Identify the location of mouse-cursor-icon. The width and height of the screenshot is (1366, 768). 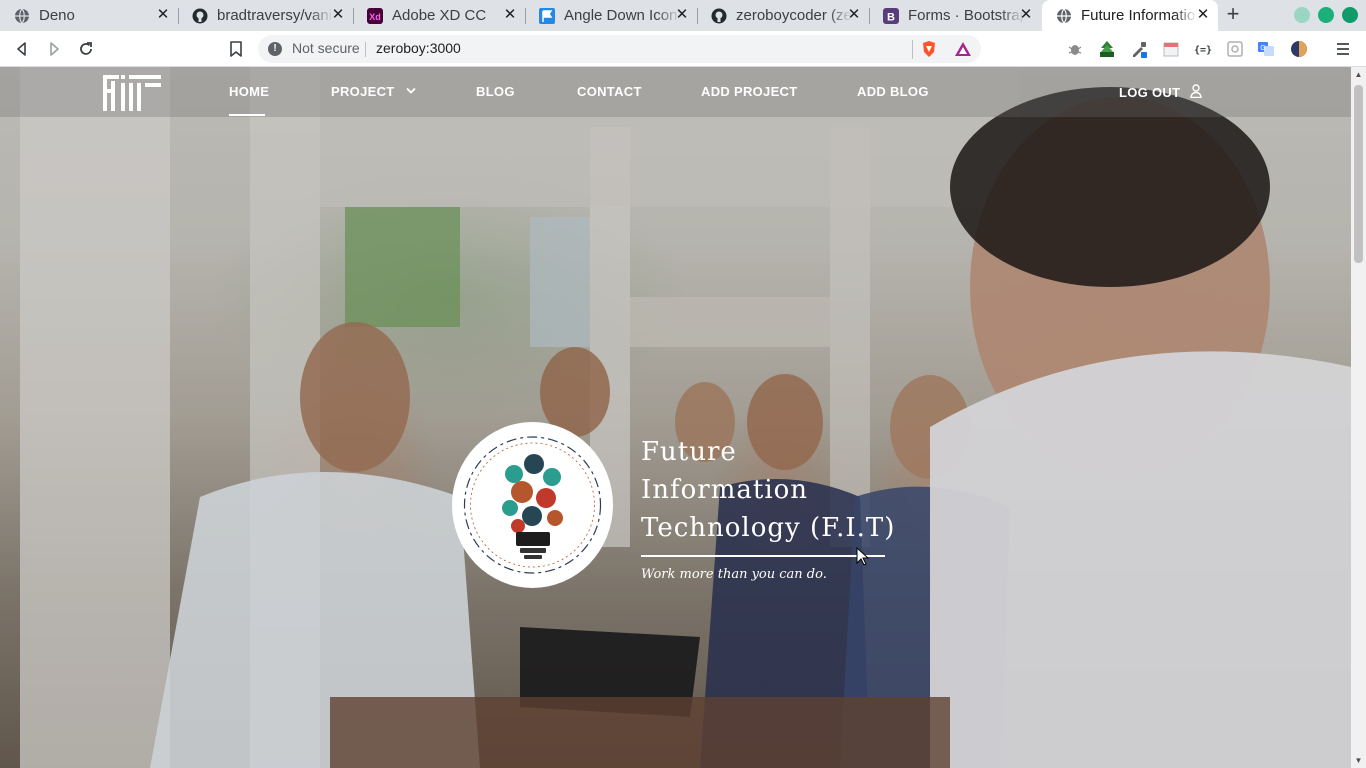
(863, 556).